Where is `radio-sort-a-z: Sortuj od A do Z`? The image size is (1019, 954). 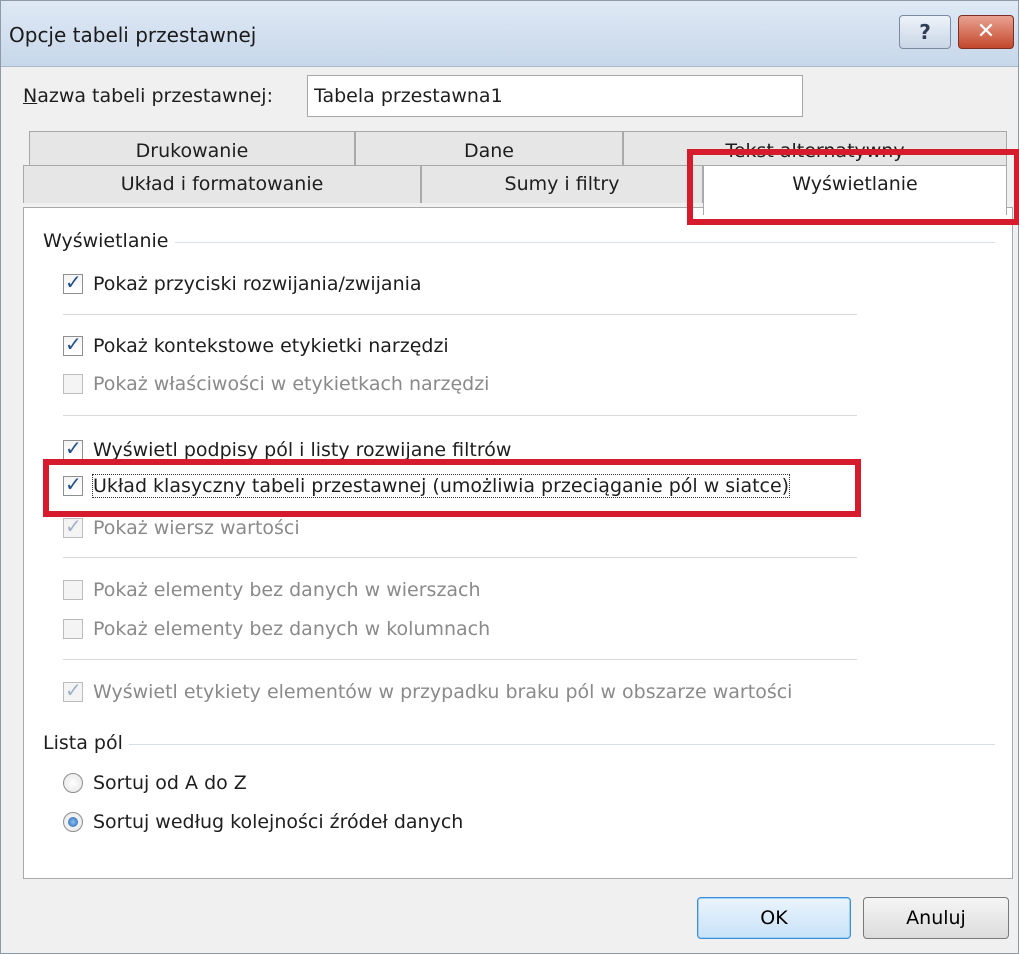 radio-sort-a-z: Sortuj od A do Z is located at coordinates (155, 783).